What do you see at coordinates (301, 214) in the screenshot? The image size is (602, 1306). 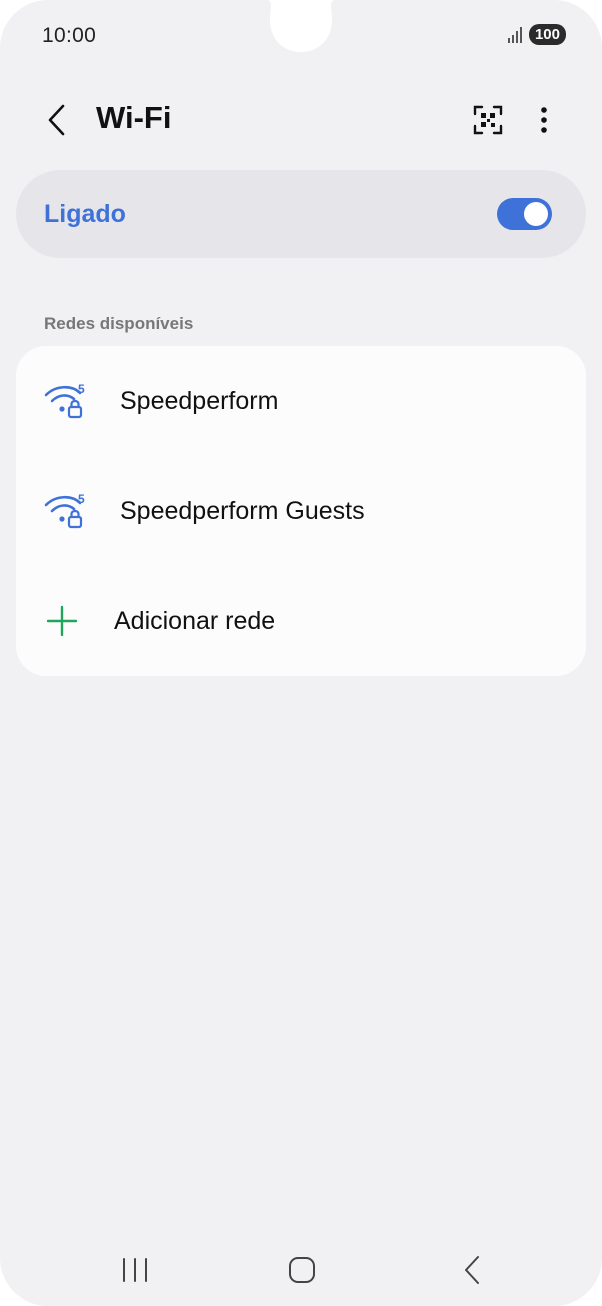 I see `wifi-toggle-row: Ligado` at bounding box center [301, 214].